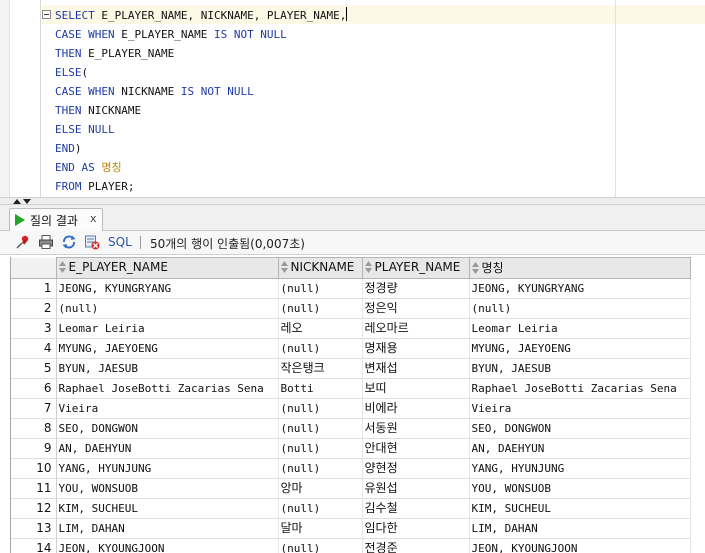 The image size is (705, 553). Describe the element at coordinates (69, 242) in the screenshot. I see `refresh-icon` at that location.